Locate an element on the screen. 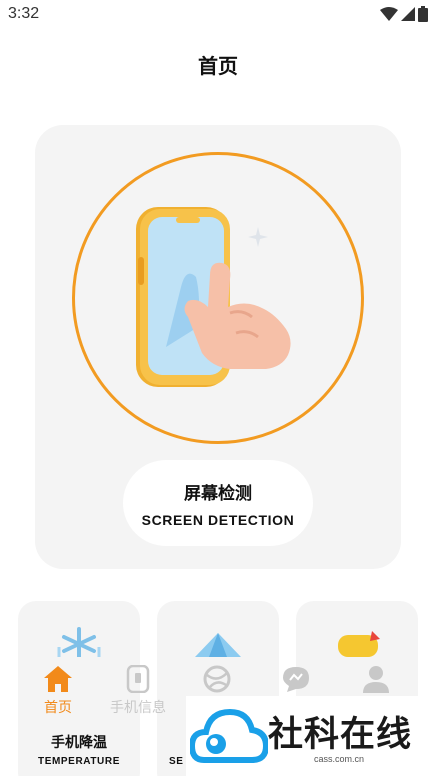 The width and height of the screenshot is (436, 776). nav-chat is located at coordinates (296, 681).